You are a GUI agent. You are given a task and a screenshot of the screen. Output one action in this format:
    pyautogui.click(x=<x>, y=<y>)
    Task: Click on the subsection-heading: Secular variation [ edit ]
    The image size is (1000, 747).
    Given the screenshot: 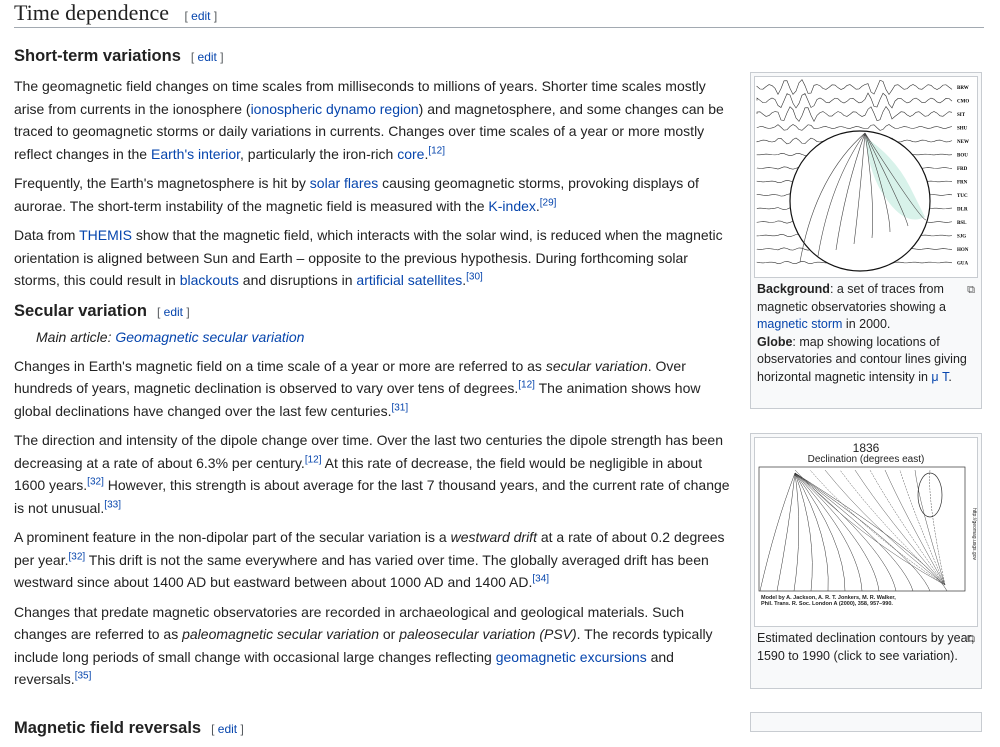 What is the action you would take?
    pyautogui.click(x=374, y=311)
    